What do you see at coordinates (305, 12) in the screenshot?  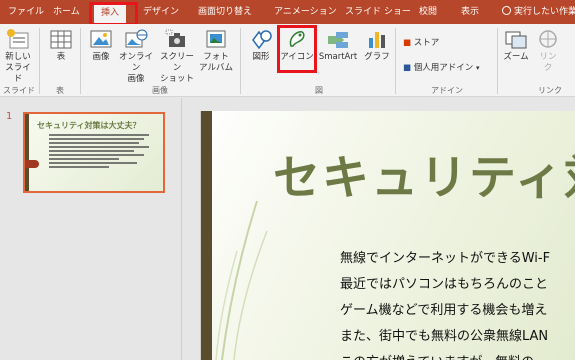 I see `tab-animations: アニメーション` at bounding box center [305, 12].